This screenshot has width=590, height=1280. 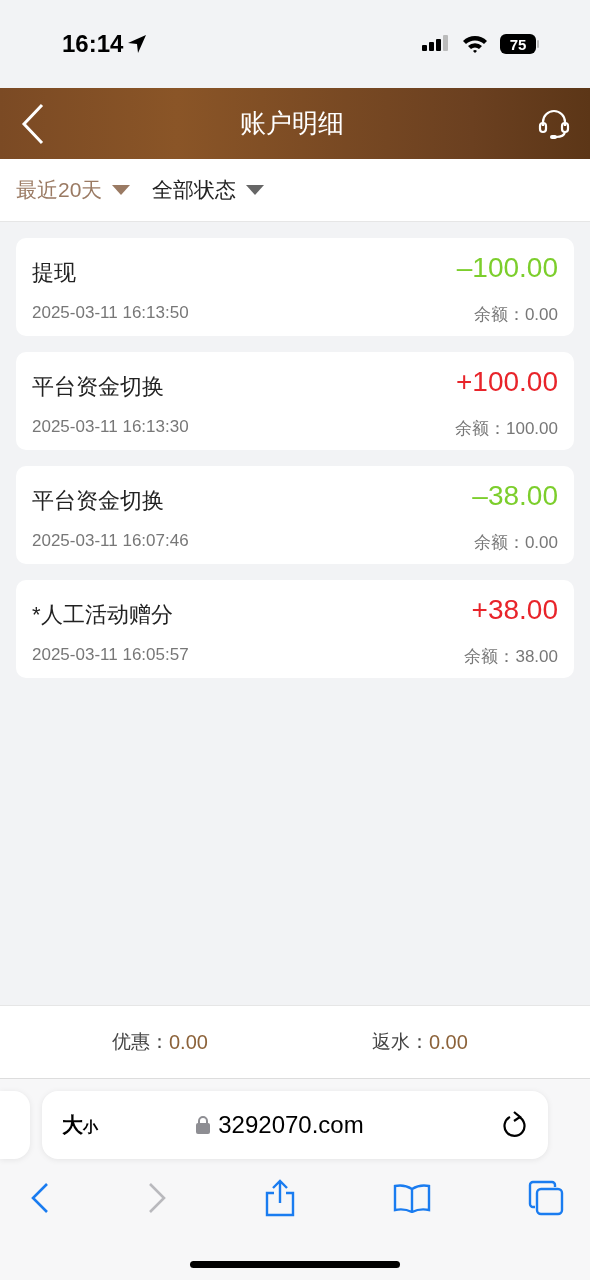 I want to click on back-arrow-icon, so click(x=40, y=1198).